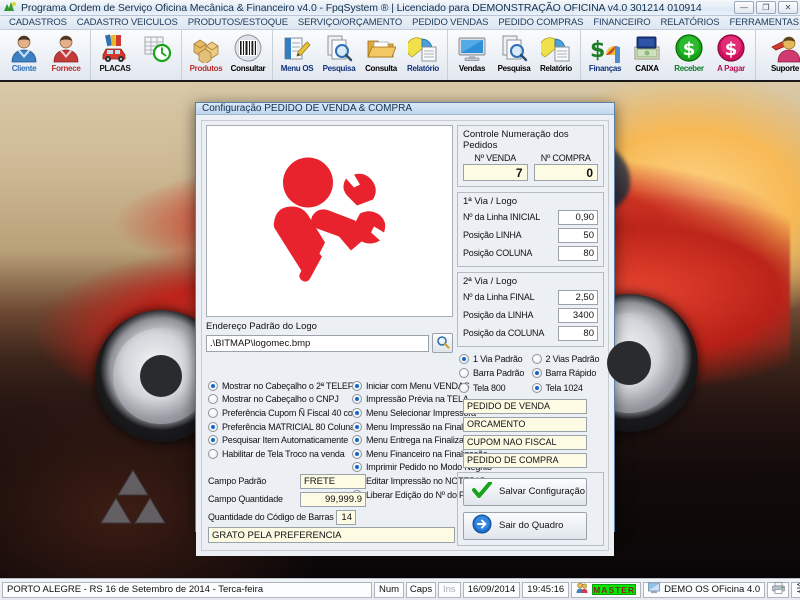  Describe the element at coordinates (283, 427) in the screenshot. I see `option-matricial-80: Preferência MATRICIAL 80 Colunas` at that location.